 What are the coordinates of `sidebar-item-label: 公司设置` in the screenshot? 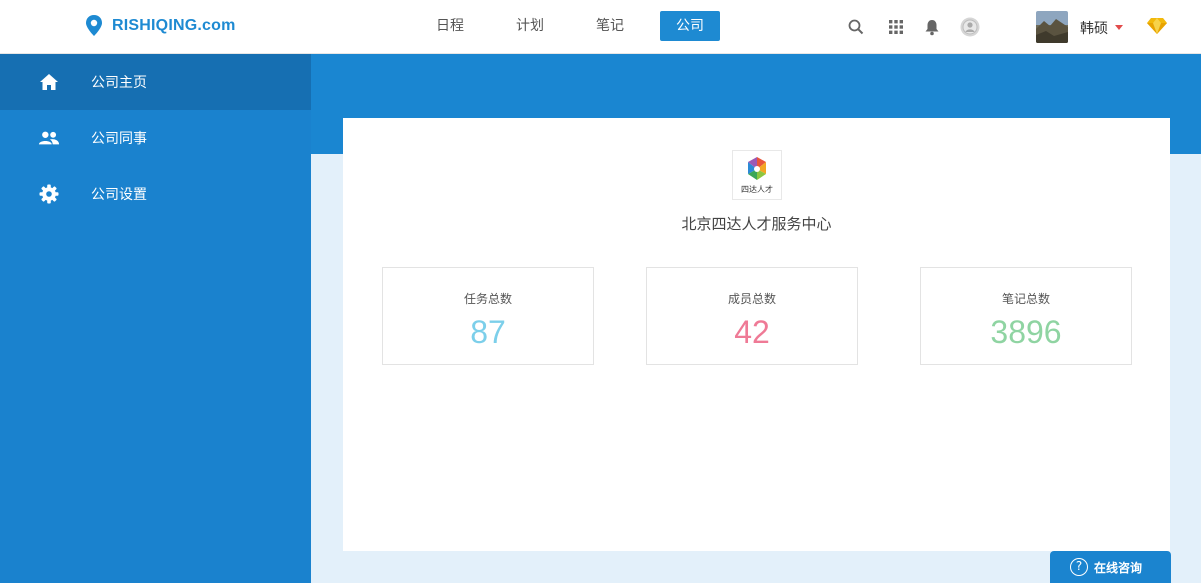 It's located at (119, 195).